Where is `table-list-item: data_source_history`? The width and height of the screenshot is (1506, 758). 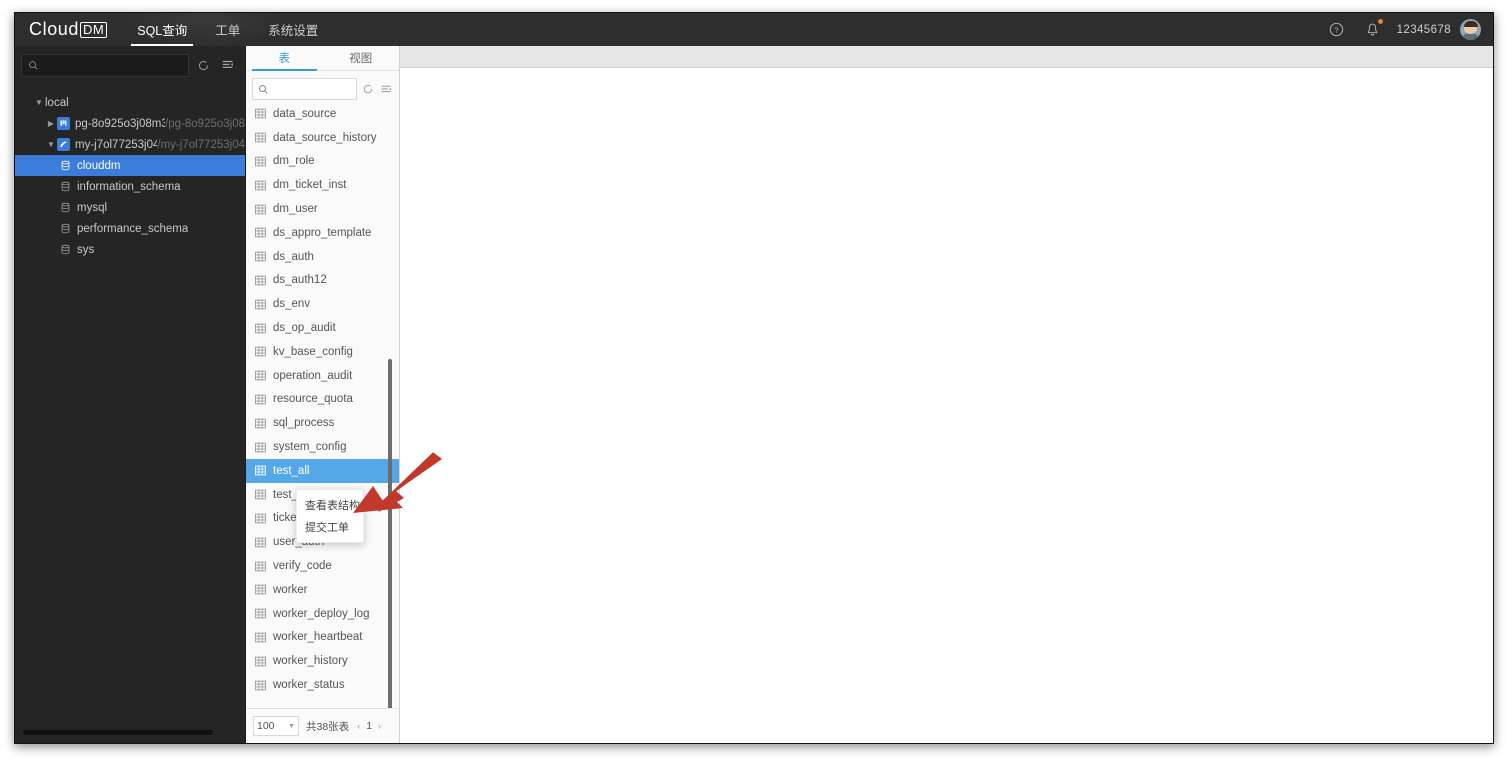 table-list-item: data_source_history is located at coordinates (322, 138).